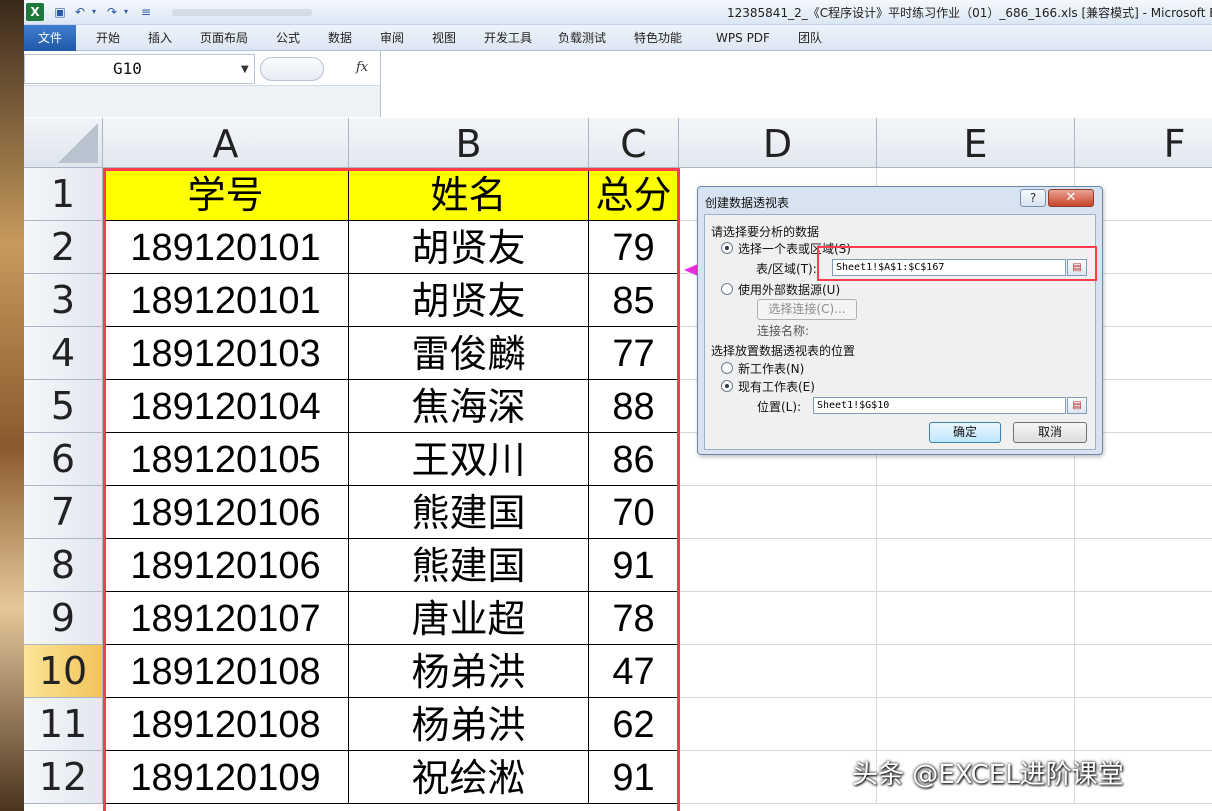  Describe the element at coordinates (469, 618) in the screenshot. I see `cell-student-name: 唐业超` at that location.